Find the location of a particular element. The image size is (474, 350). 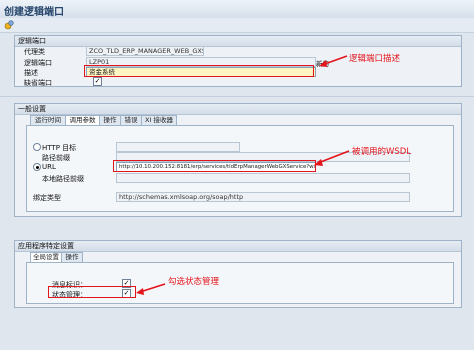

arrow-desc-icon is located at coordinates (333, 61).